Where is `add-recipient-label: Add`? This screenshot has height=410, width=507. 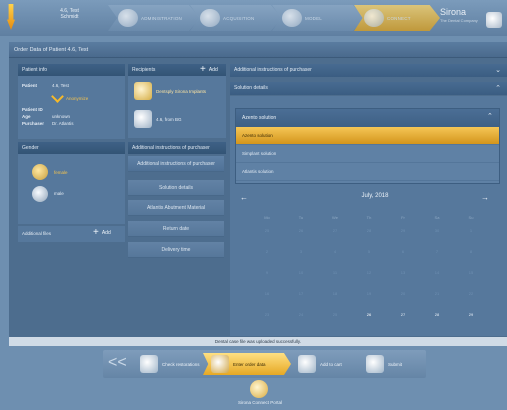 add-recipient-label: Add is located at coordinates (213, 70).